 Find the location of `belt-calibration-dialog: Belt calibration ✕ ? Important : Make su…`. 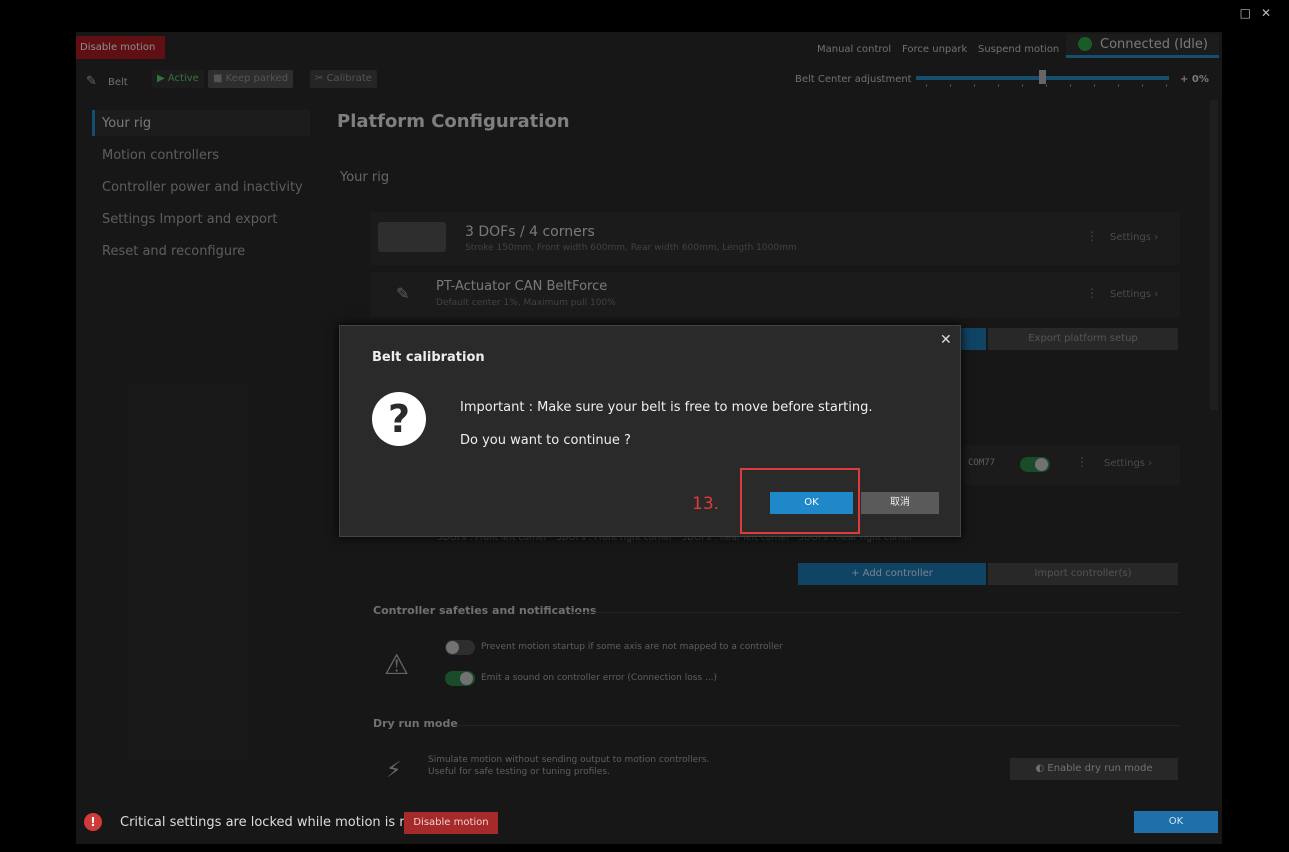

belt-calibration-dialog: Belt calibration ✕ ? Important : Make su… is located at coordinates (650, 431).